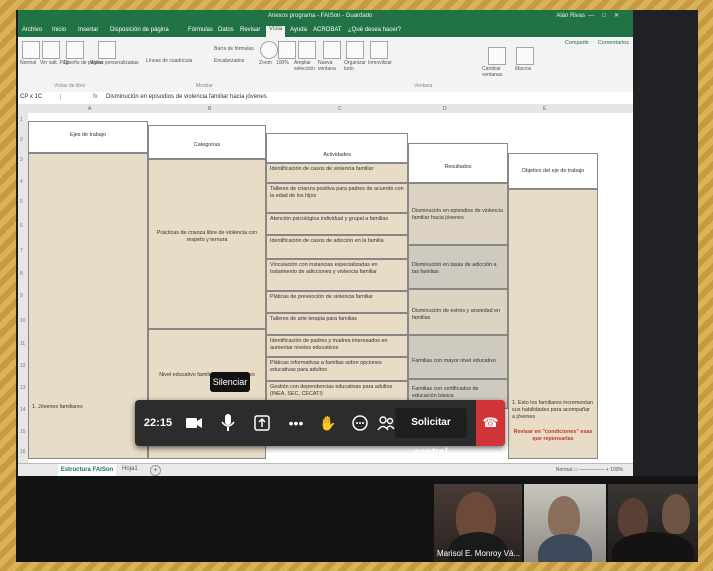  What do you see at coordinates (21, 140) in the screenshot?
I see `row-header: 2` at bounding box center [21, 140].